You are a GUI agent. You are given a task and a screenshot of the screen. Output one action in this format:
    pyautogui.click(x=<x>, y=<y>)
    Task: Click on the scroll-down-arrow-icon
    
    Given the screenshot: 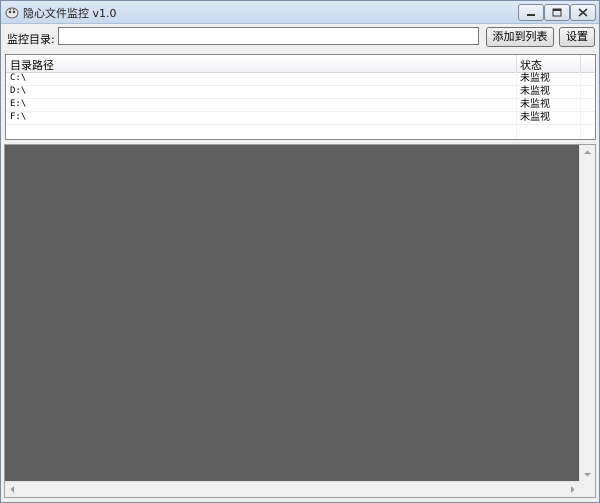 What is the action you would take?
    pyautogui.click(x=587, y=474)
    